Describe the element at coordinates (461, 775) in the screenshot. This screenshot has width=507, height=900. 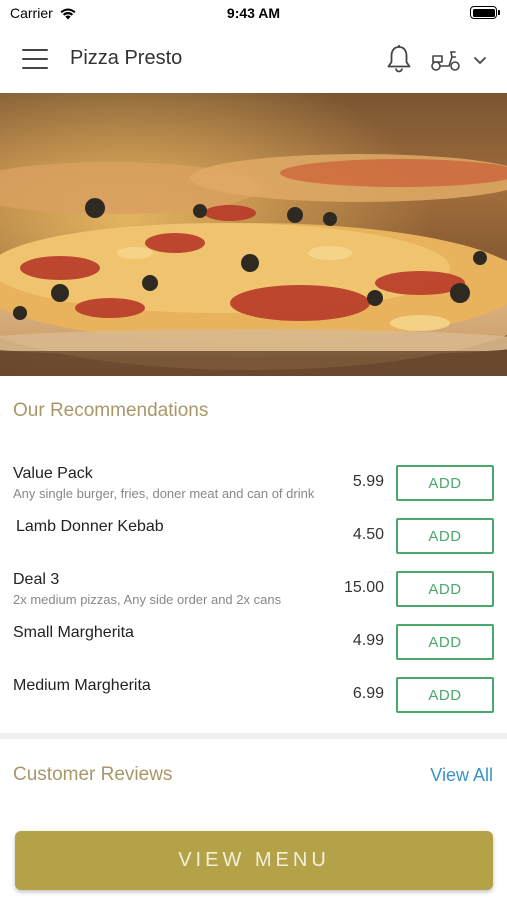
I see `view-all-link: View All` at that location.